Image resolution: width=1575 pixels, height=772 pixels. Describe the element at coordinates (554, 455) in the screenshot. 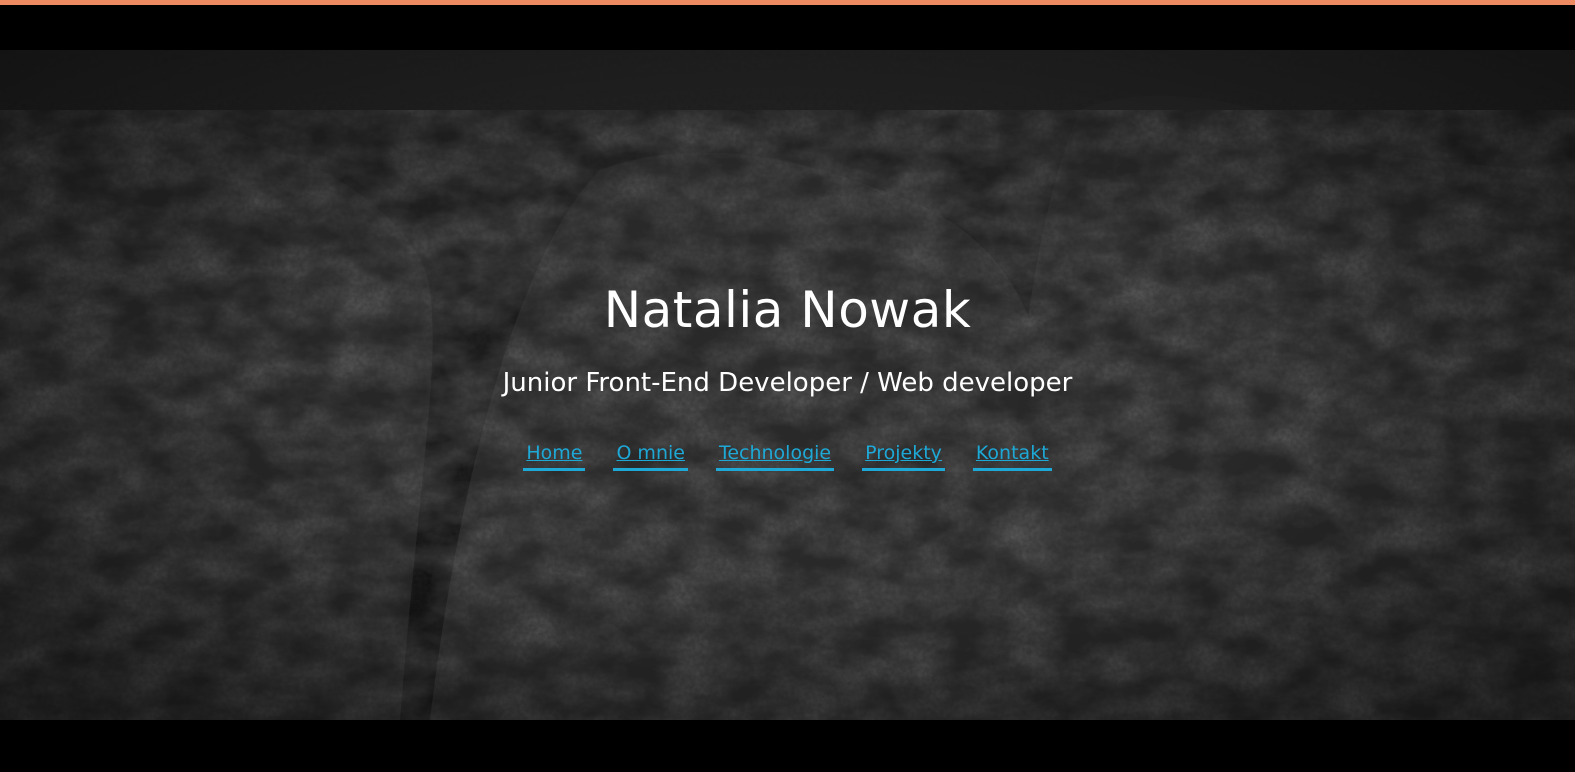

I see `nav-link-home: Home` at that location.